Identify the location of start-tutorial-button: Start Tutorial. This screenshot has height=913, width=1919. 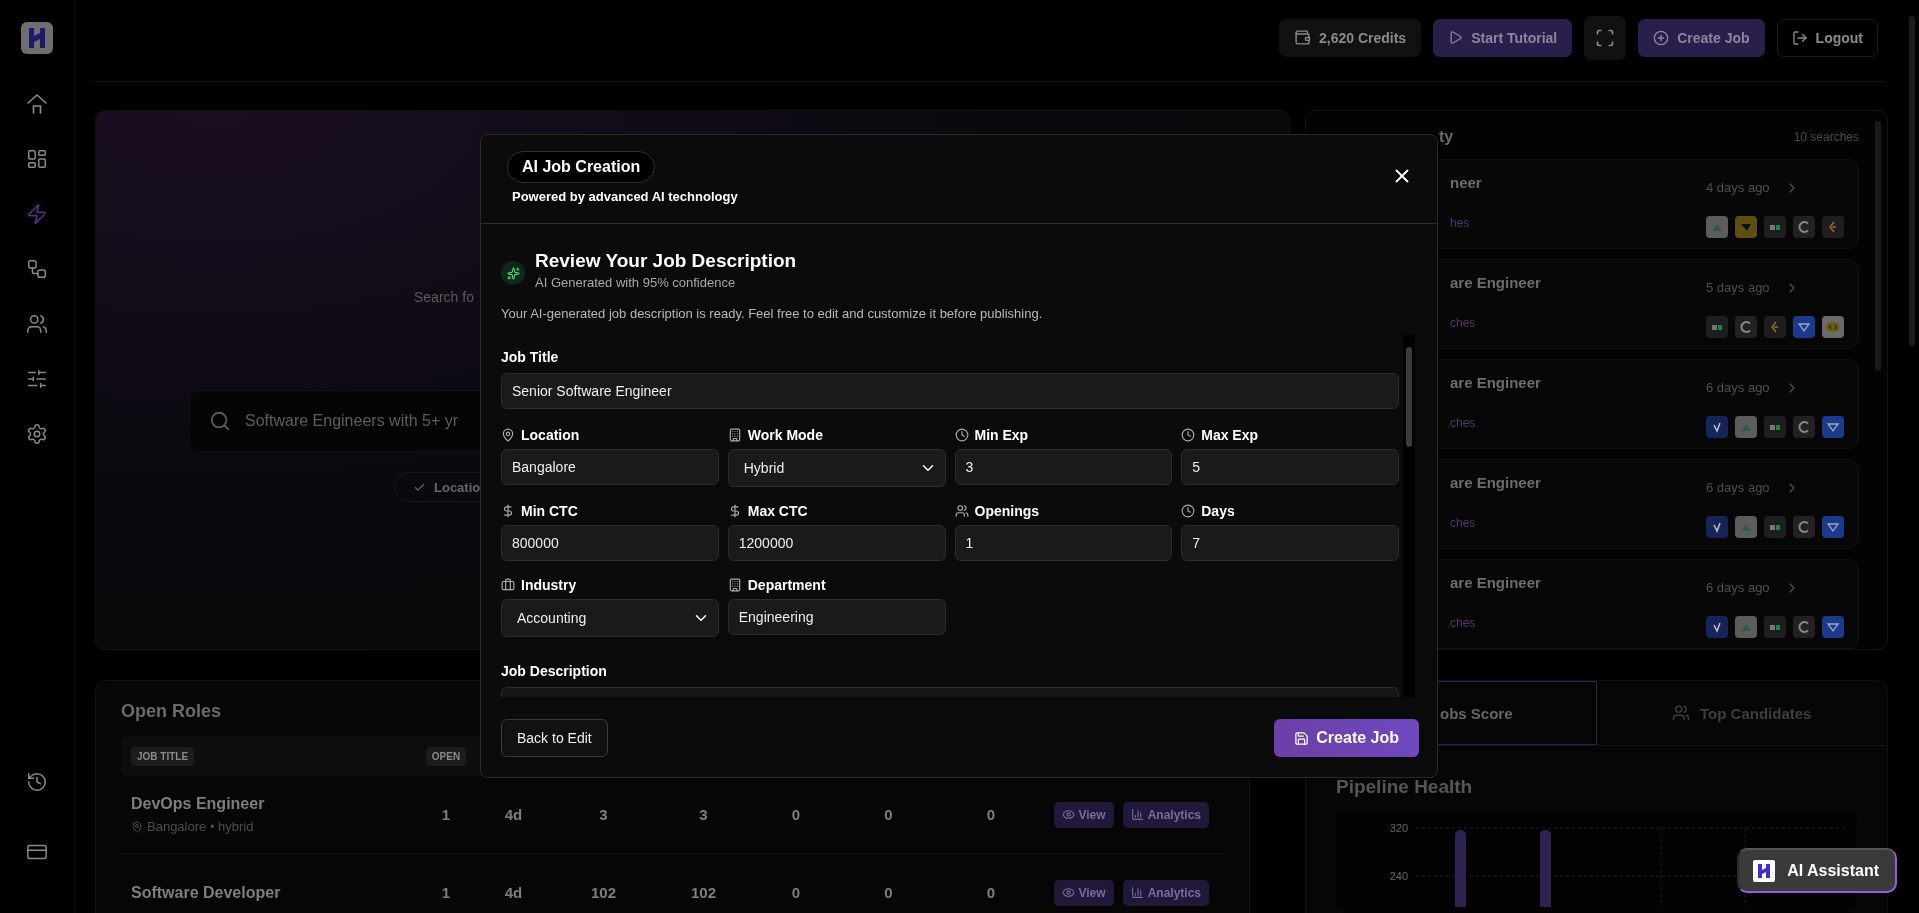
(1503, 37).